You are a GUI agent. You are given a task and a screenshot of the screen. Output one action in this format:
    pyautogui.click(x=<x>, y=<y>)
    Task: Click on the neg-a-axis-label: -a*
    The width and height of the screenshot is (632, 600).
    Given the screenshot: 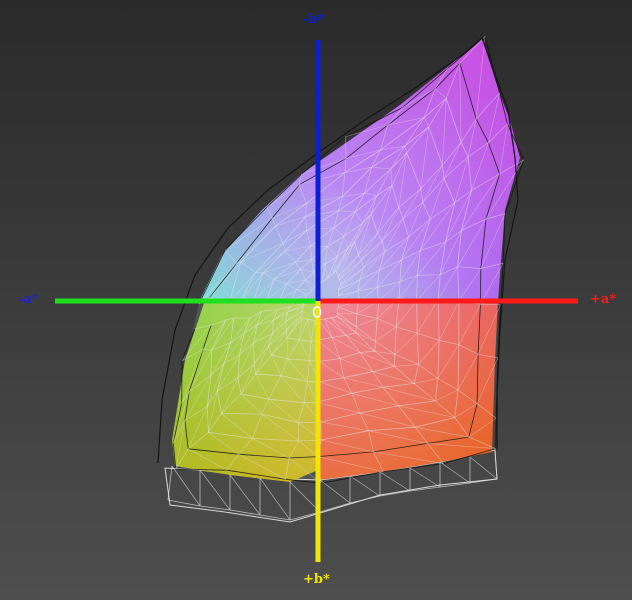 What is the action you would take?
    pyautogui.click(x=28, y=299)
    